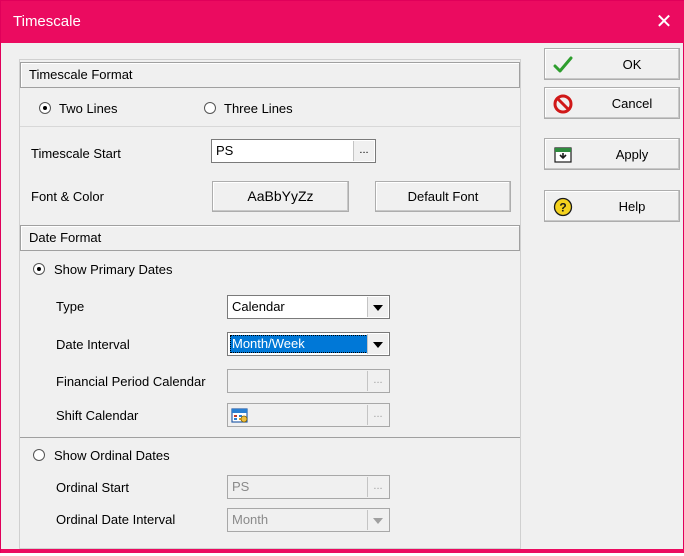 The height and width of the screenshot is (556, 684). Describe the element at coordinates (112, 455) in the screenshot. I see `show-ordinal-dates-label: Show Ordinal Dates` at that location.